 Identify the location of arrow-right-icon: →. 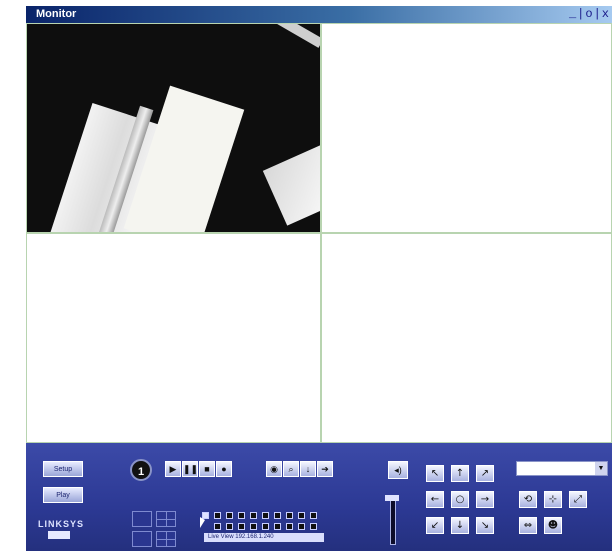
(485, 499).